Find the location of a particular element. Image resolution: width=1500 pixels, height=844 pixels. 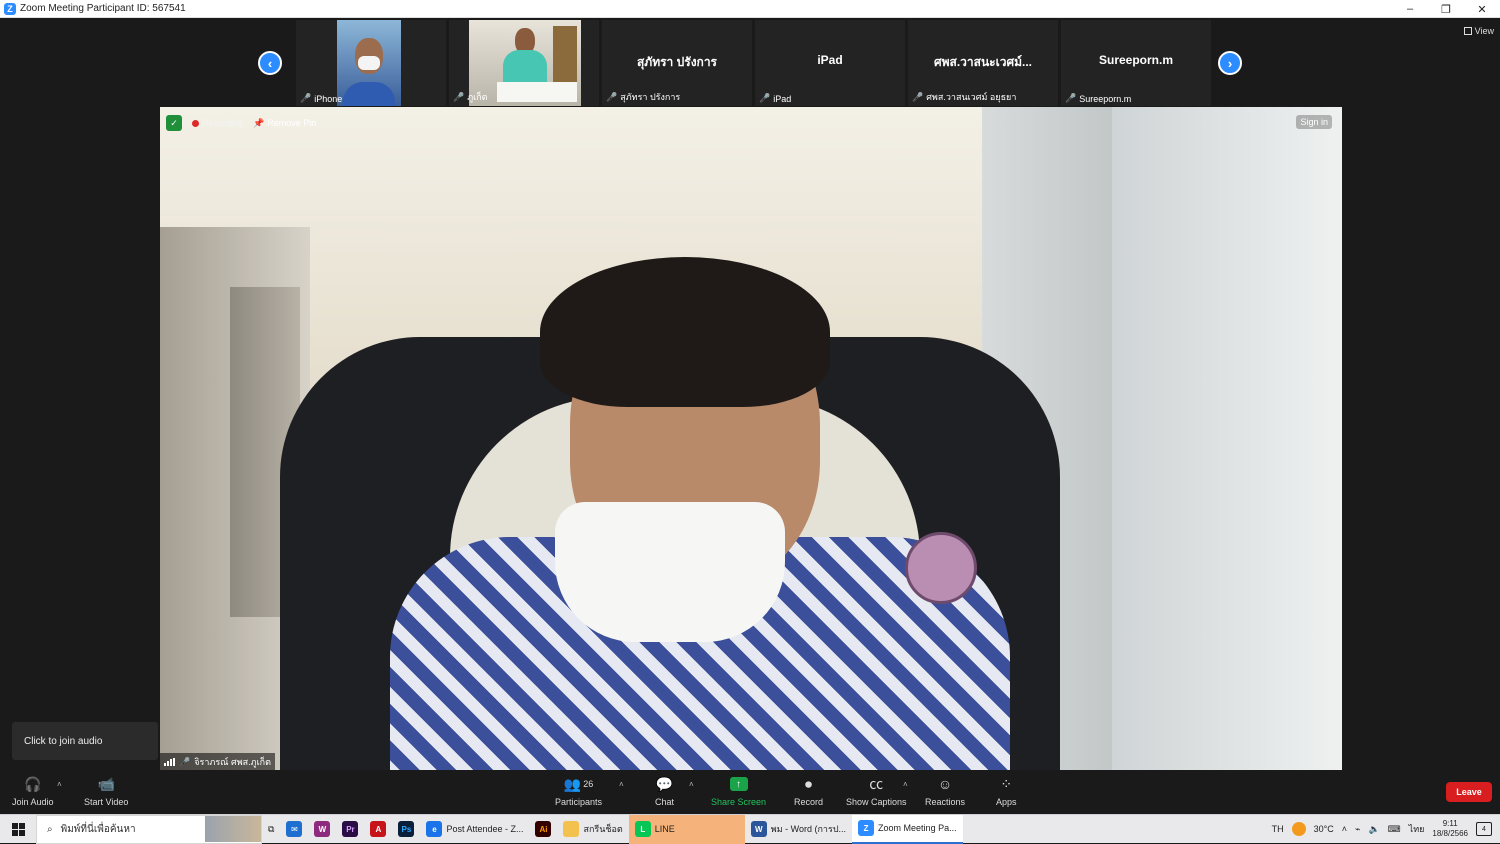

mail-icon: ✉ is located at coordinates (294, 829).